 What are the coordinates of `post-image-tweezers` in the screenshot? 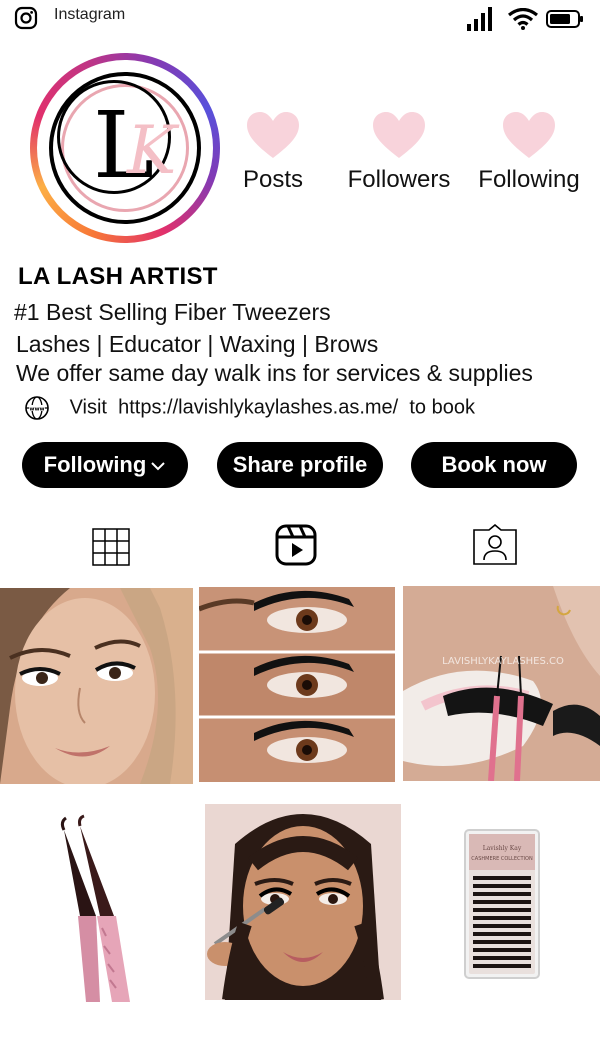 It's located at (95, 908).